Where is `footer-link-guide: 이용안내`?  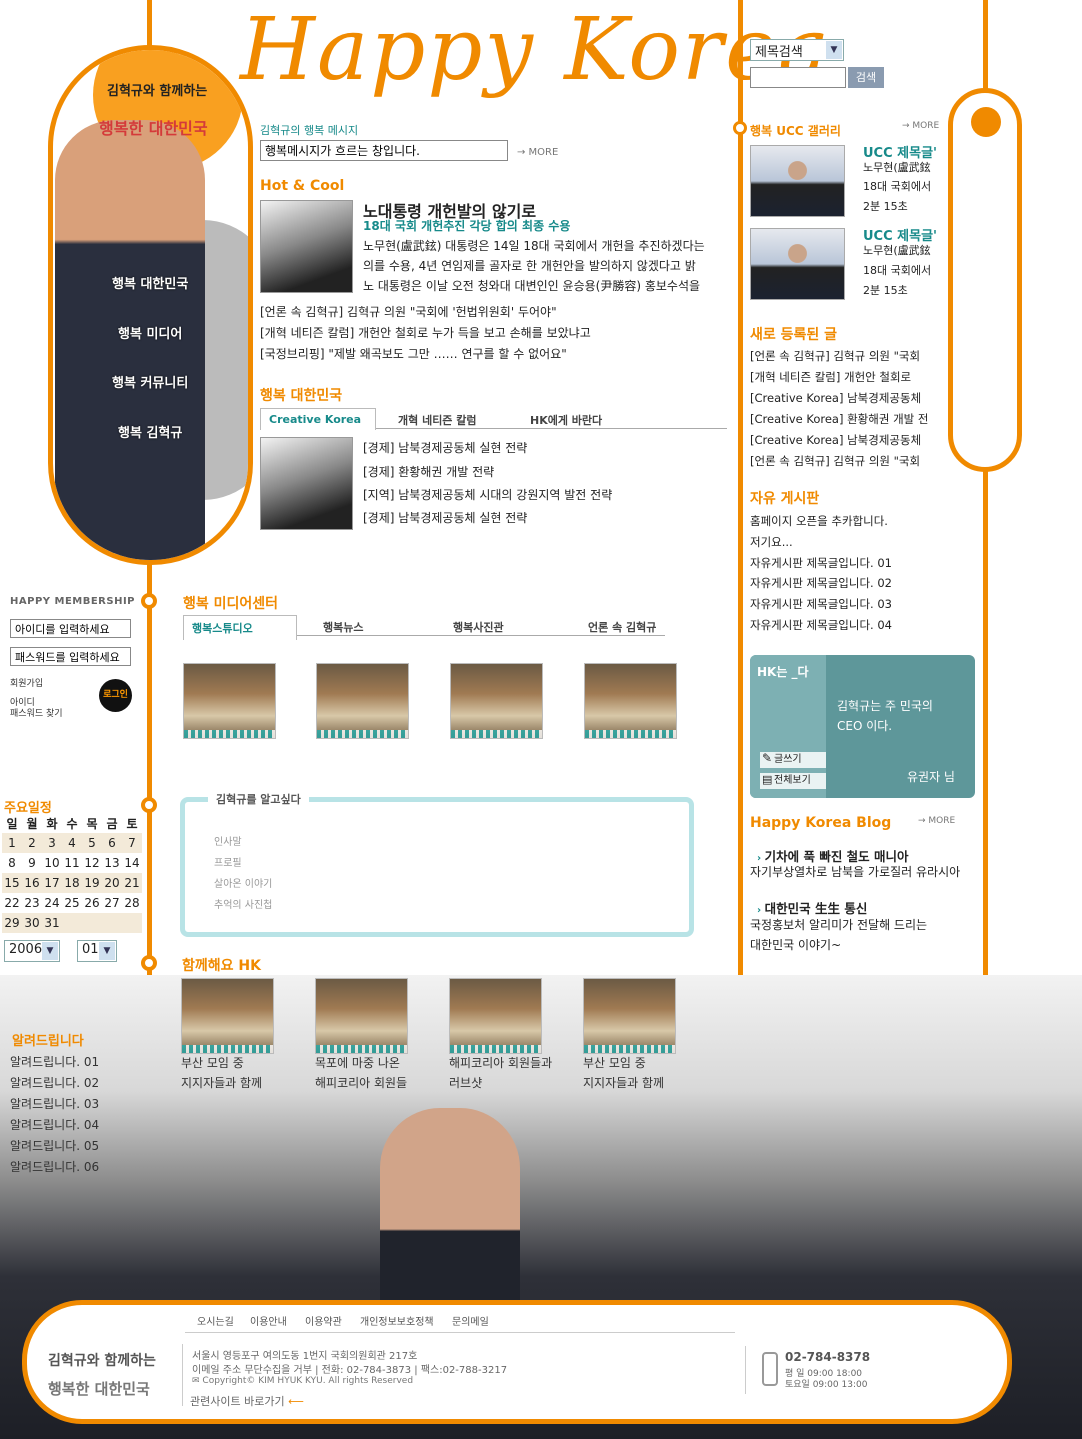
footer-link-guide: 이용안내 is located at coordinates (268, 1320).